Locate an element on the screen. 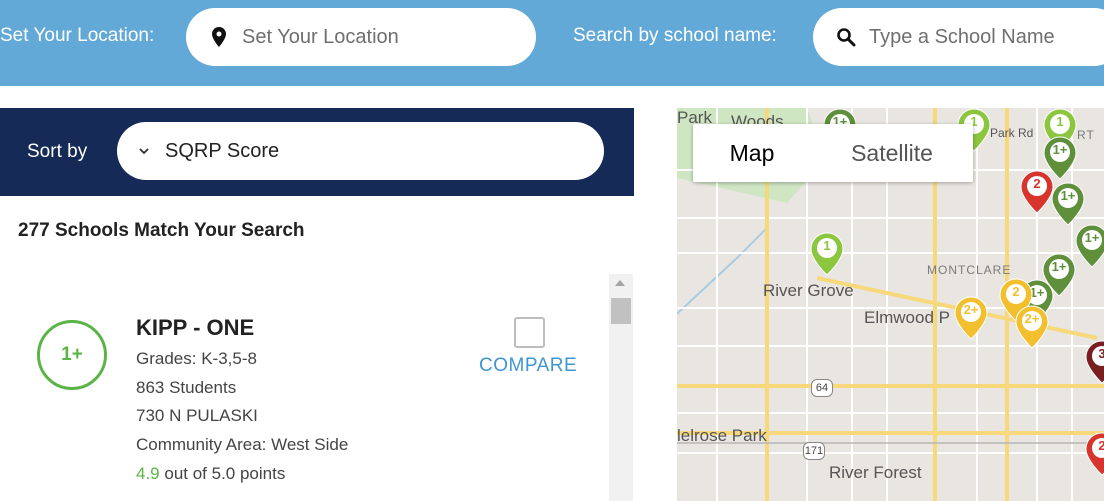 The width and height of the screenshot is (1104, 501). sort-label: Sort by is located at coordinates (57, 151).